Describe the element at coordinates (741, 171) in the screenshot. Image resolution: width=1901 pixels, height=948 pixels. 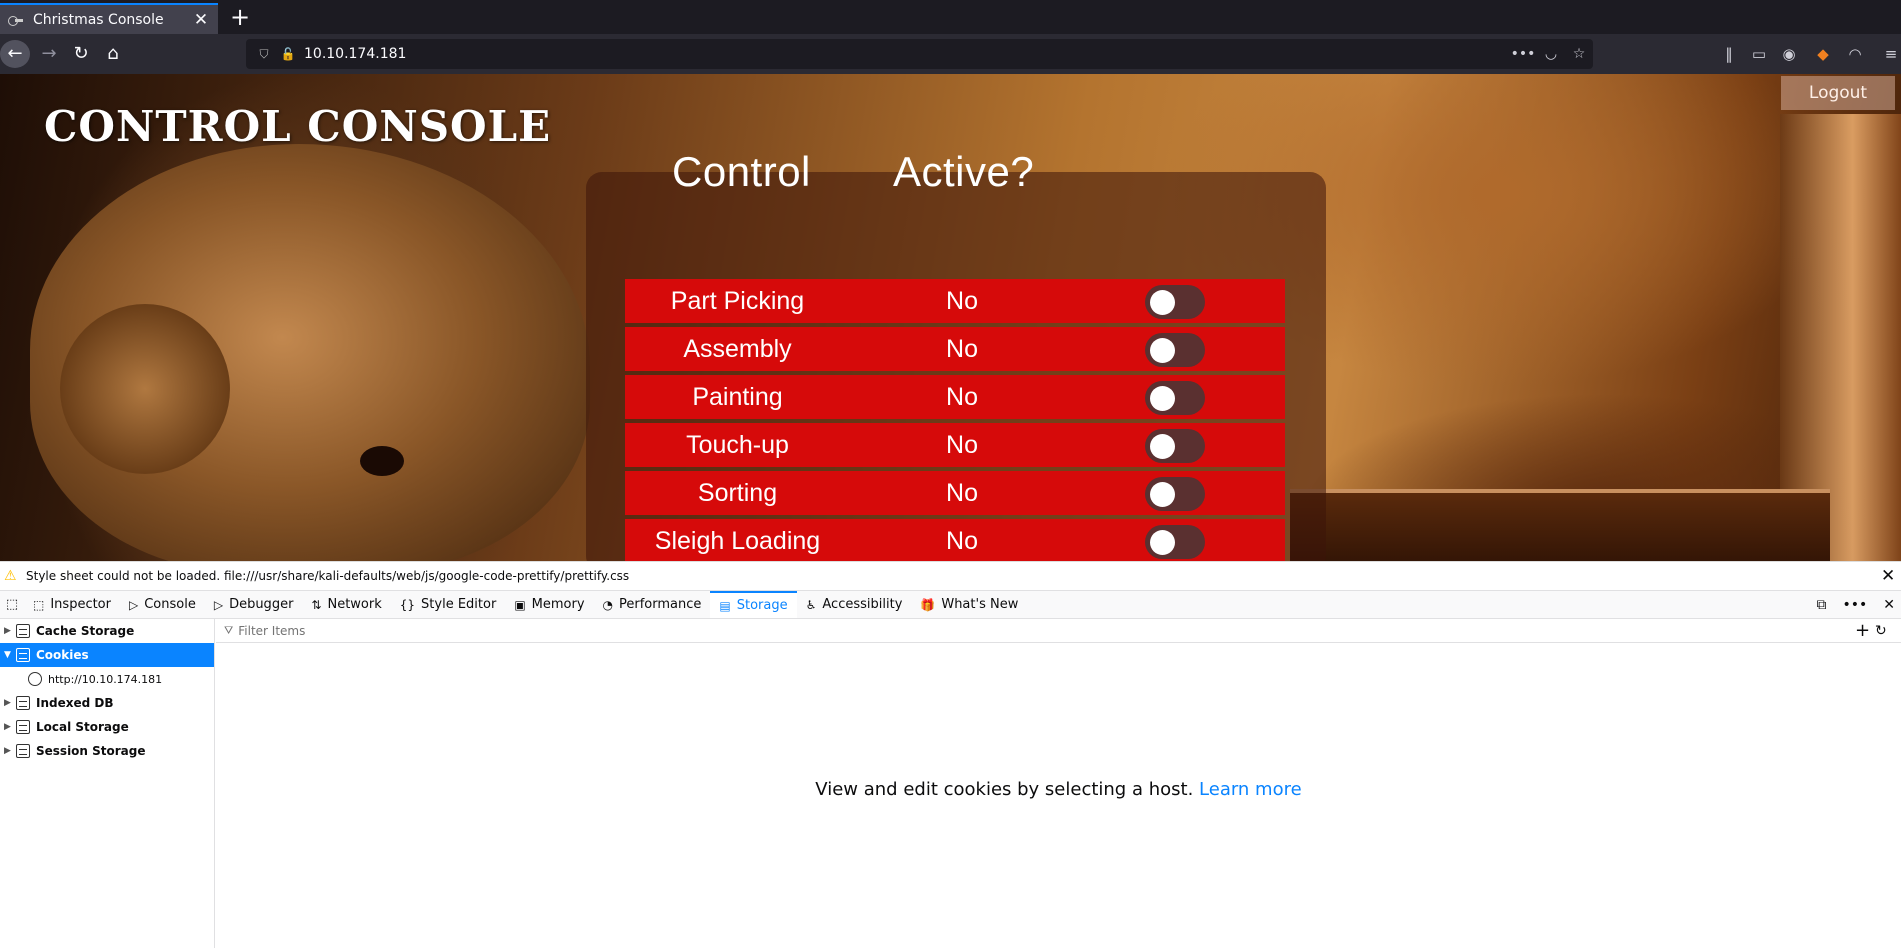
I see `header-control: Control` at that location.